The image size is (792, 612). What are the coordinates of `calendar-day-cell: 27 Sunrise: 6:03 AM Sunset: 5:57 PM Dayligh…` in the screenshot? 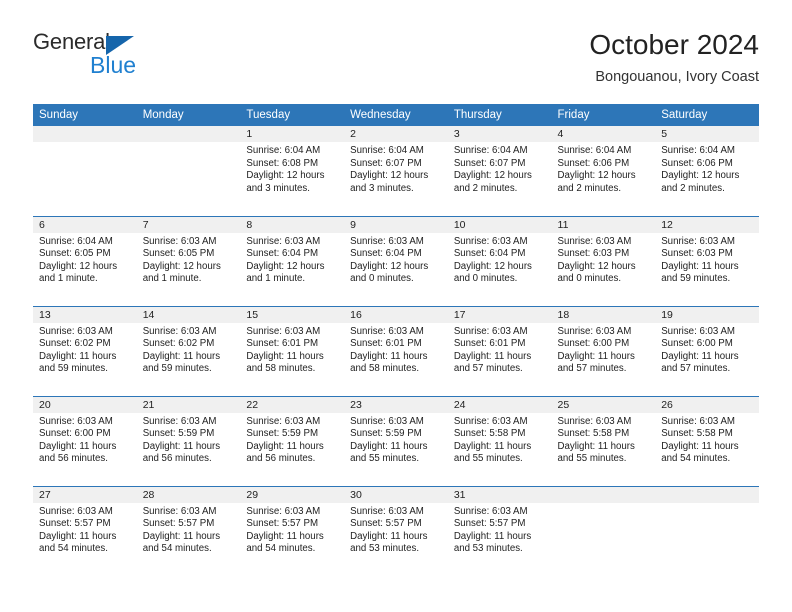 It's located at (85, 530).